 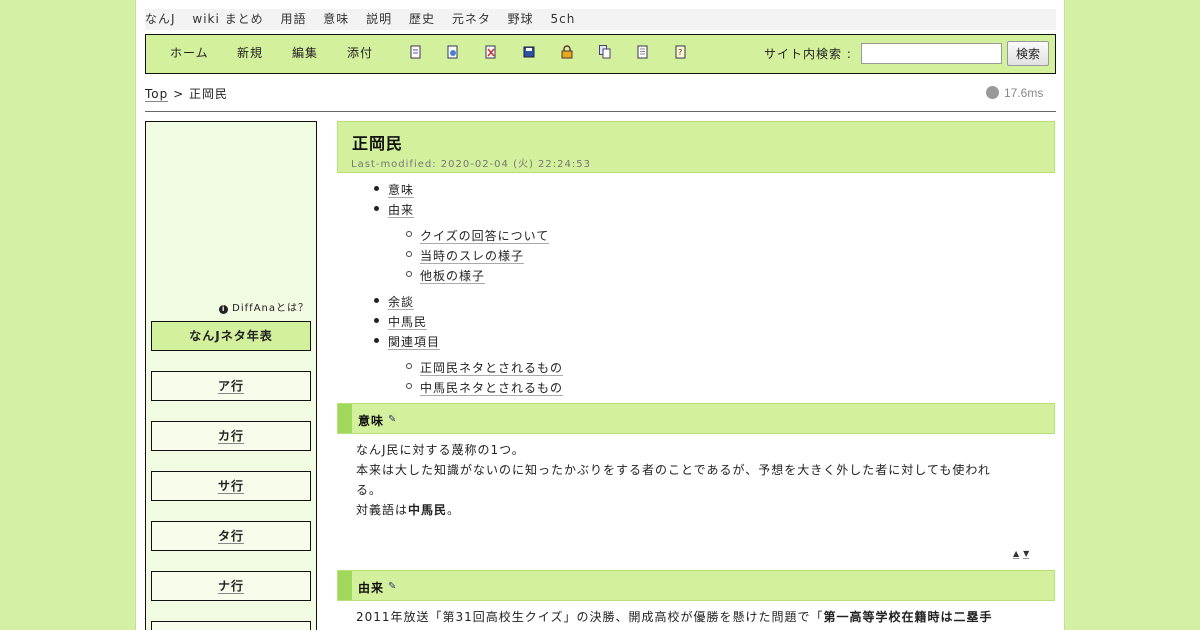 I want to click on sidebar: i DiffAnaとは？ なんJネタ年表 ア行 カ行 サ行 タ行 ナ行, so click(x=231, y=375).